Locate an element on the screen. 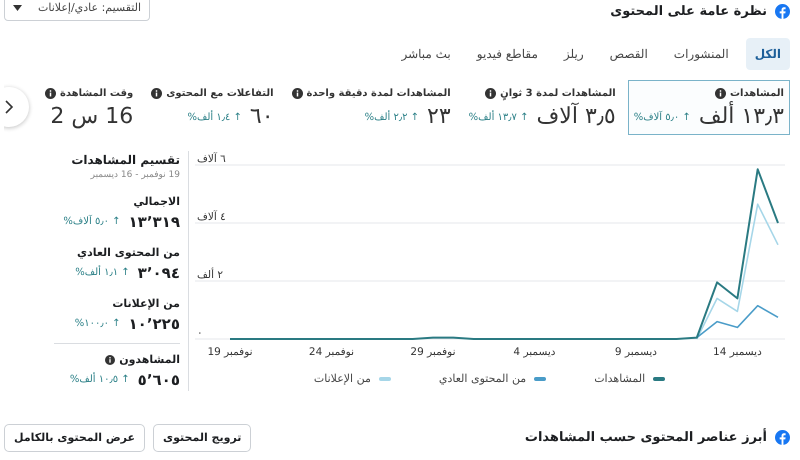 The height and width of the screenshot is (460, 800). metric-label: المشاهدات لمدة دقيقة واحدة is located at coordinates (378, 93).